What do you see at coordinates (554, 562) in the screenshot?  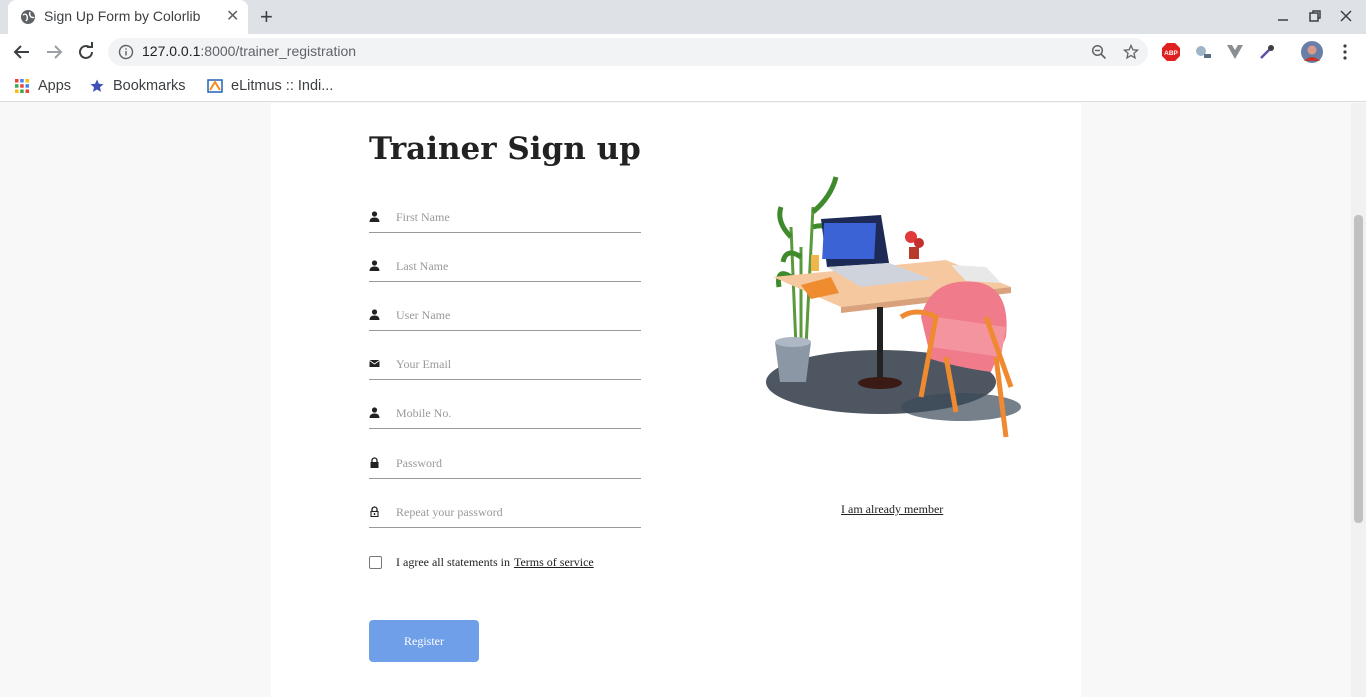 I see `terms-of-service-link: Terms of service` at bounding box center [554, 562].